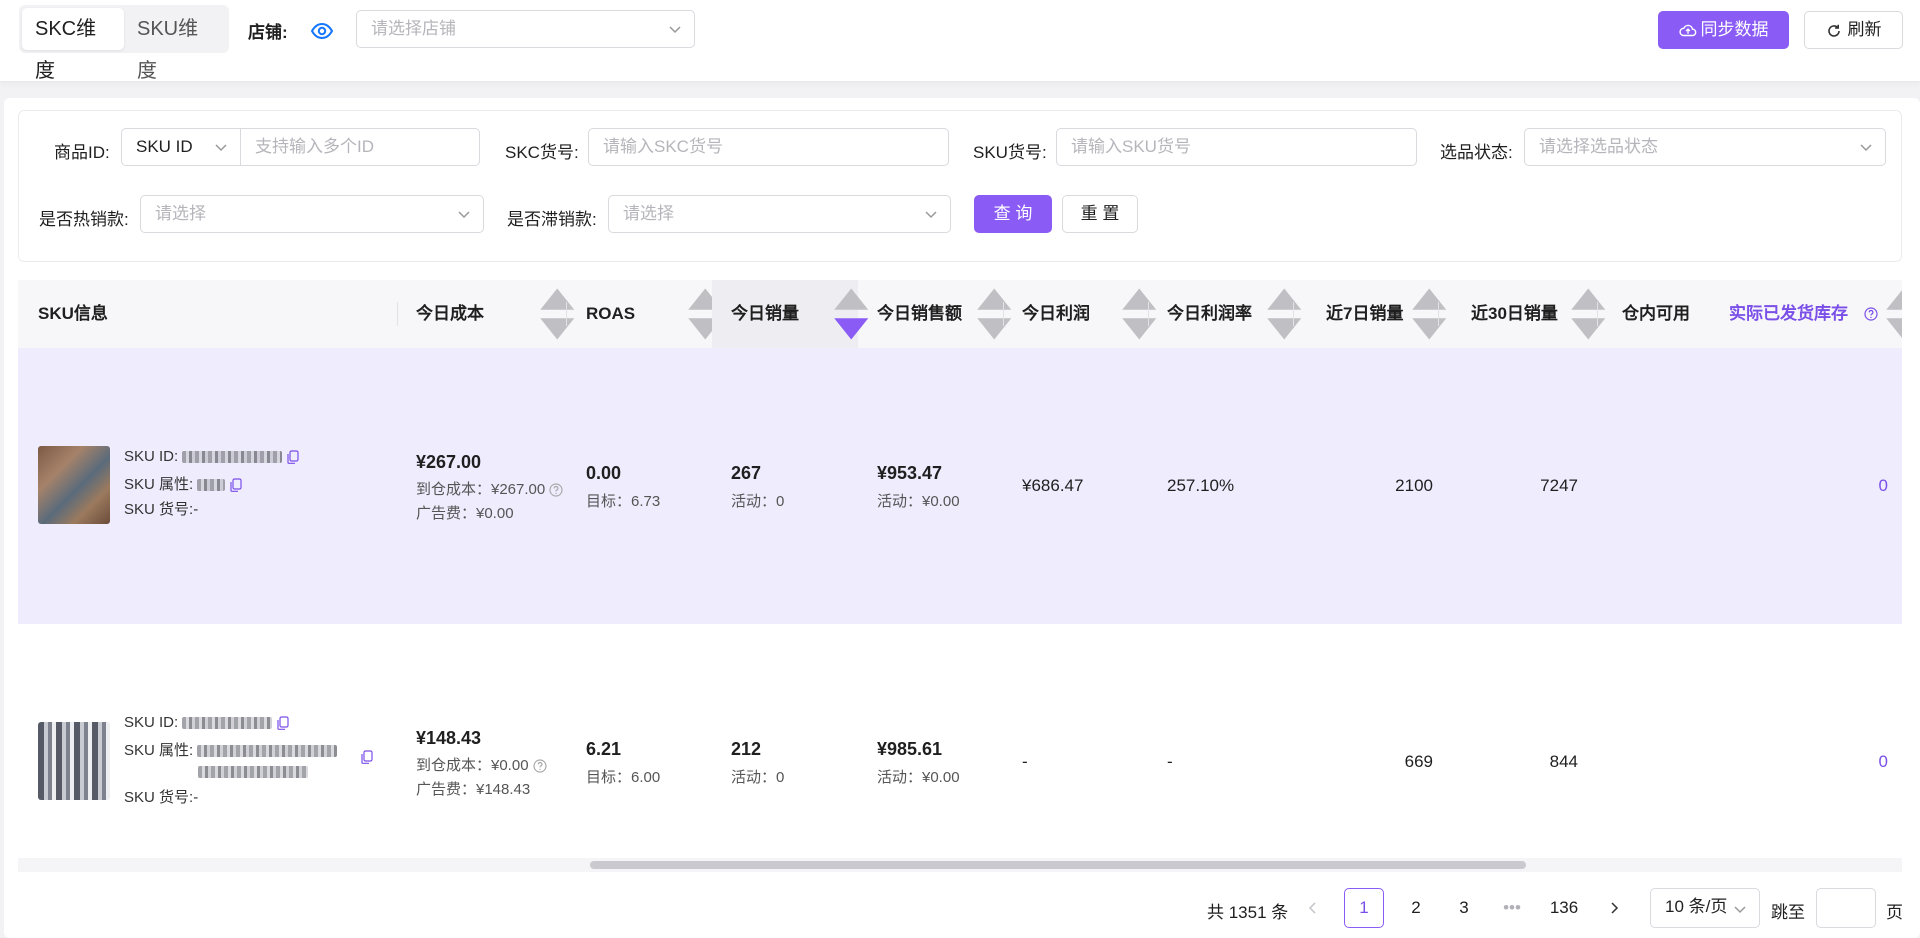  I want to click on page-3-button: 3, so click(1464, 908).